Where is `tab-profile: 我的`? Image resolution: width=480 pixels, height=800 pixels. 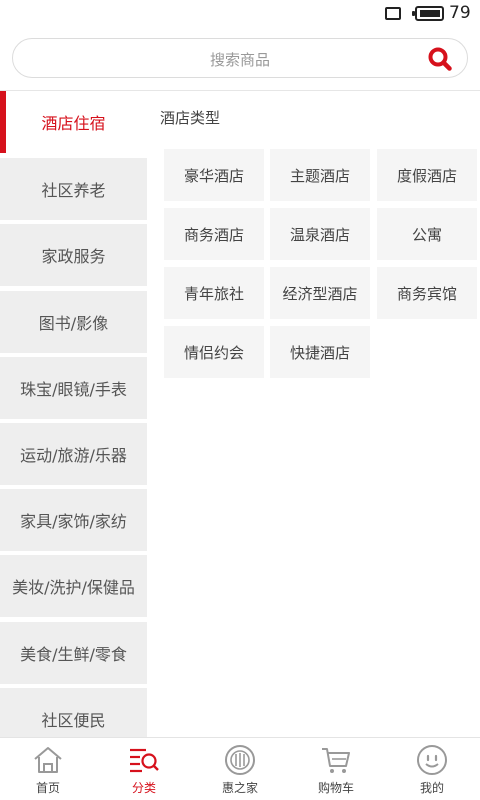 tab-profile: 我的 is located at coordinates (432, 769).